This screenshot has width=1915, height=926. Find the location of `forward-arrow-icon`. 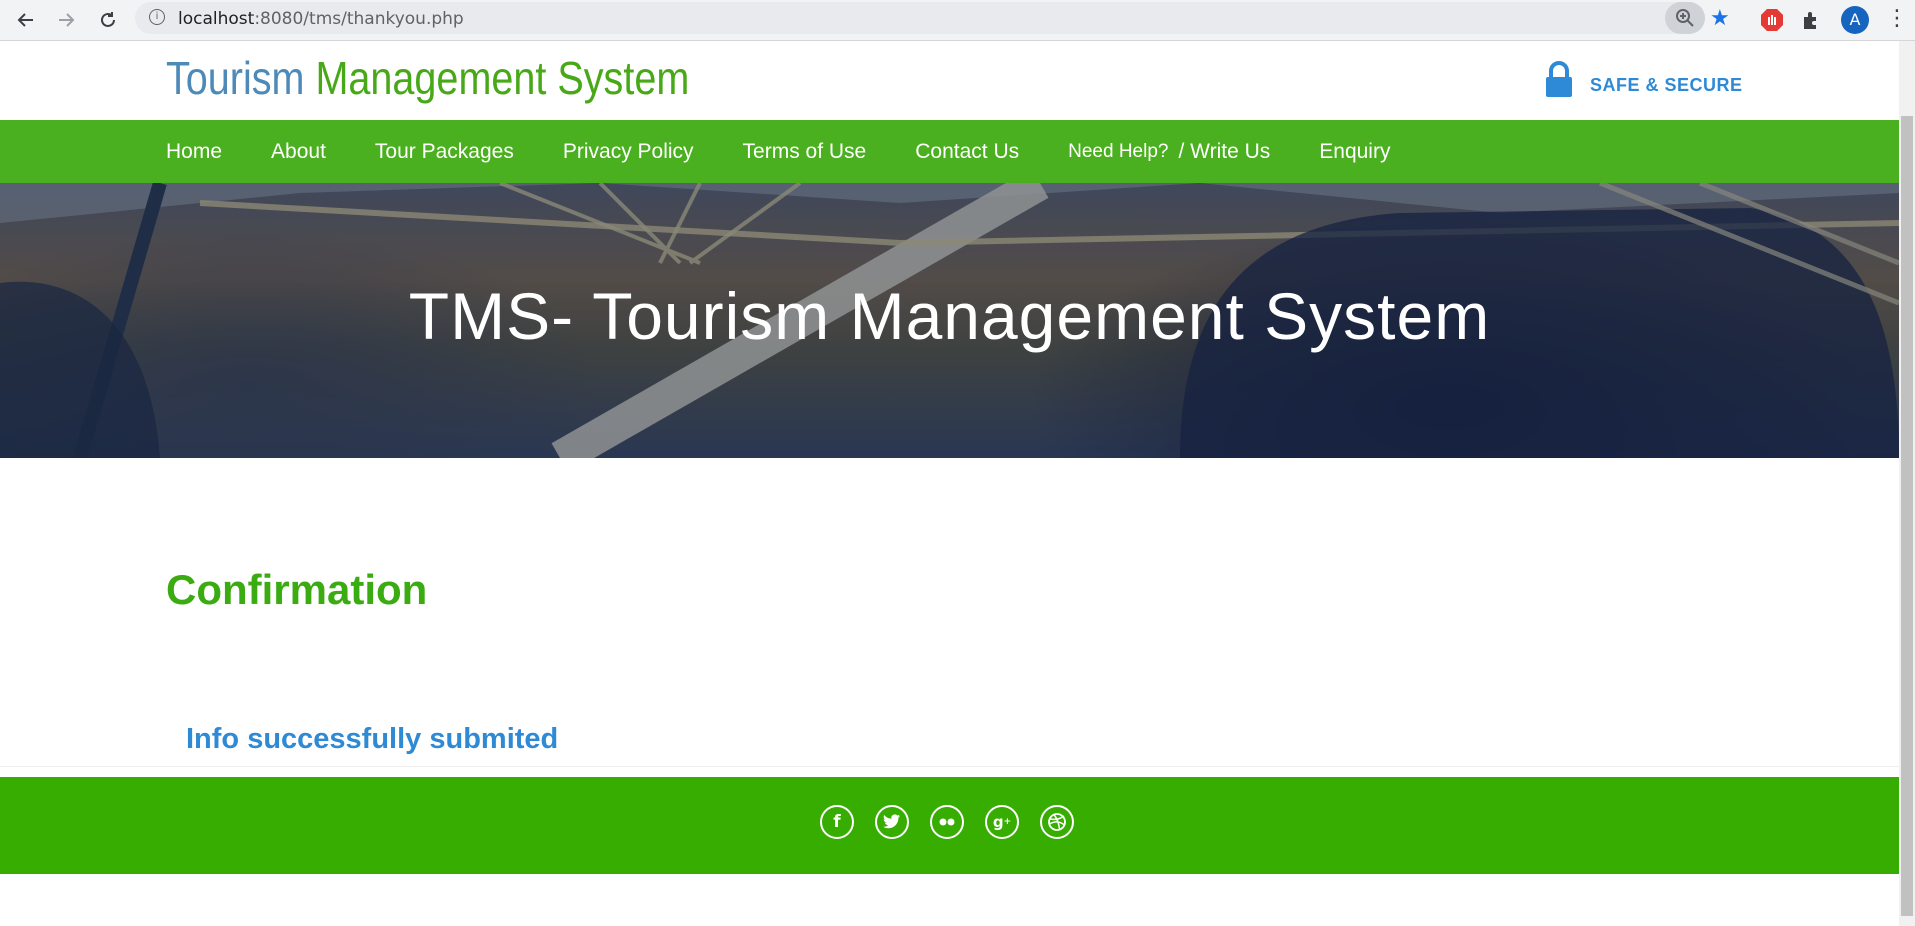

forward-arrow-icon is located at coordinates (66, 20).